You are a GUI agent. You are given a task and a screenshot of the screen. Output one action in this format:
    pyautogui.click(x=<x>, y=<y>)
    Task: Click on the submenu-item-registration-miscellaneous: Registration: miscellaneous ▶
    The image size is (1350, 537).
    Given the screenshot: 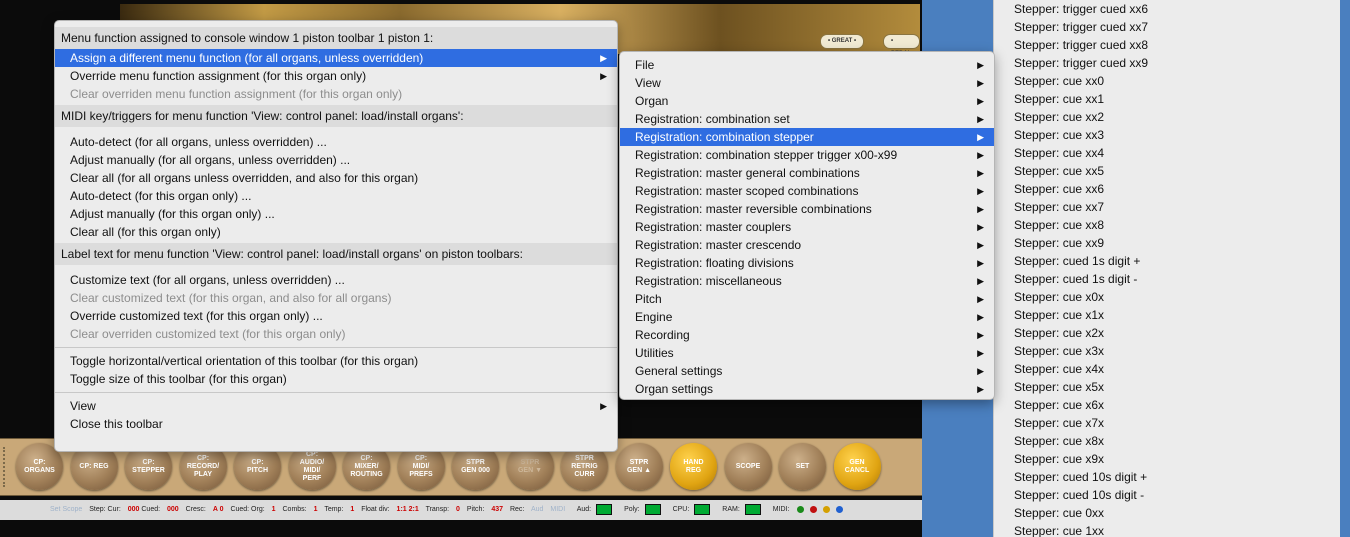 What is the action you would take?
    pyautogui.click(x=807, y=281)
    